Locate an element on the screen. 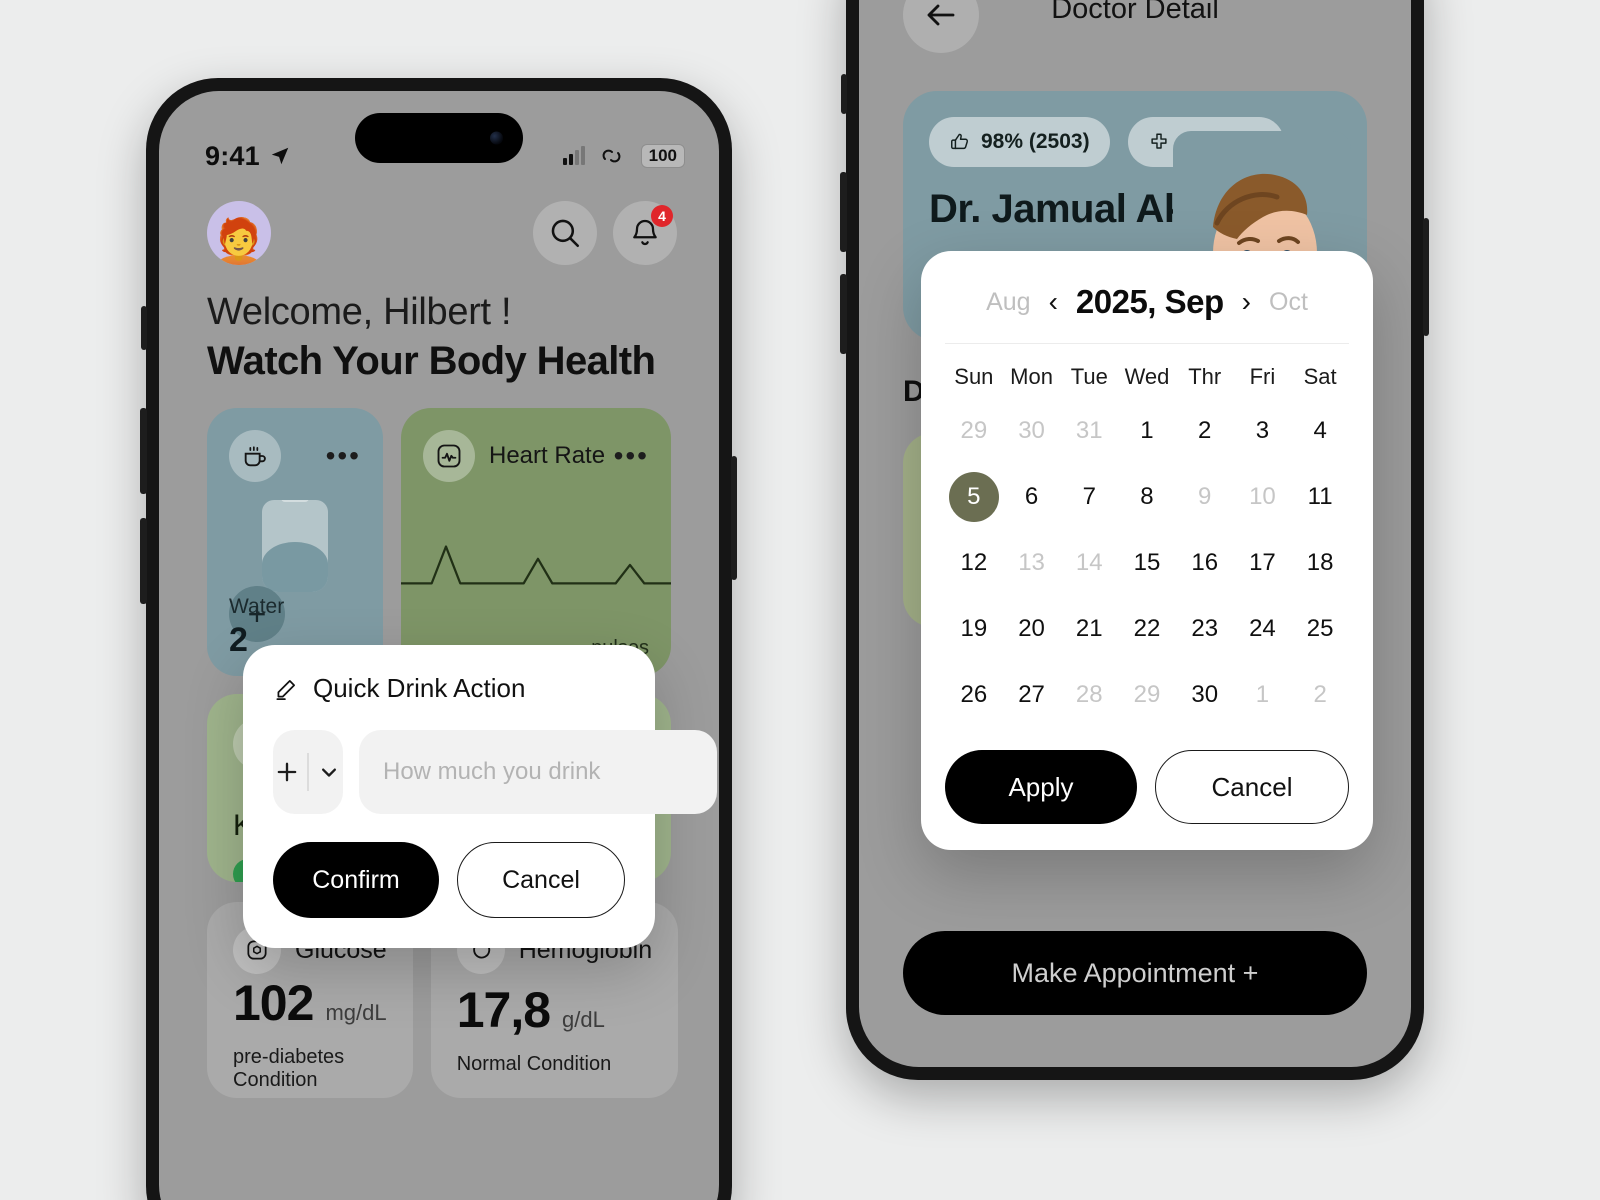 This screenshot has height=1200, width=1600. search-icon is located at coordinates (565, 233).